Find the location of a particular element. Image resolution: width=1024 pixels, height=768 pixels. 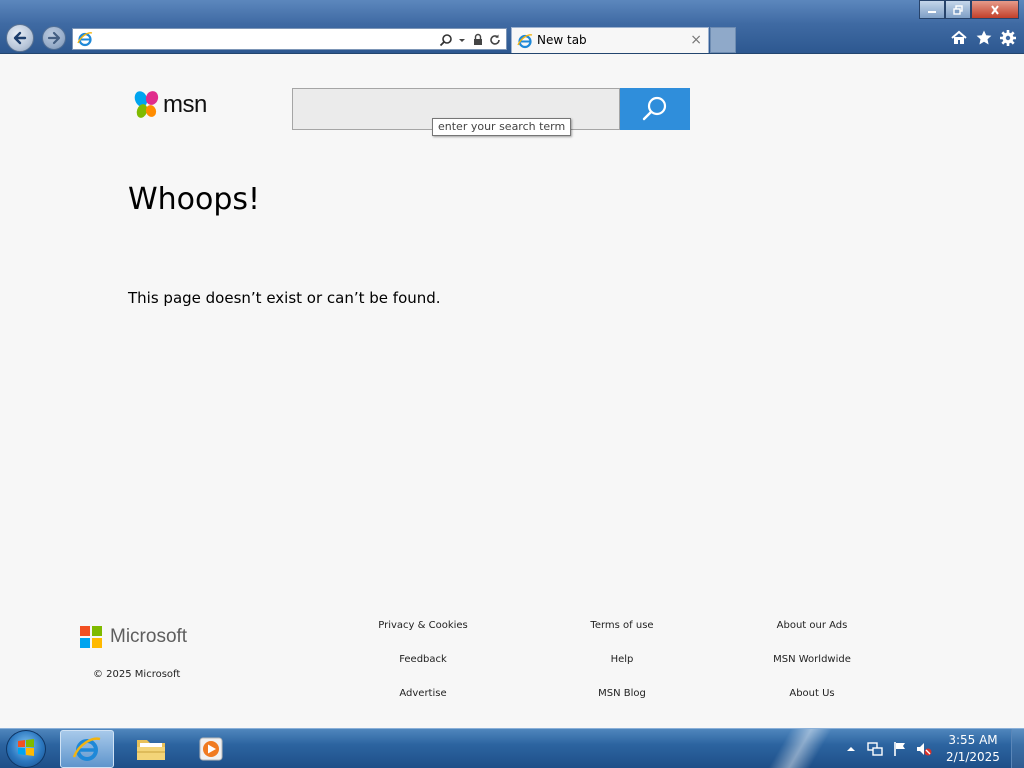

search-button is located at coordinates (655, 109).